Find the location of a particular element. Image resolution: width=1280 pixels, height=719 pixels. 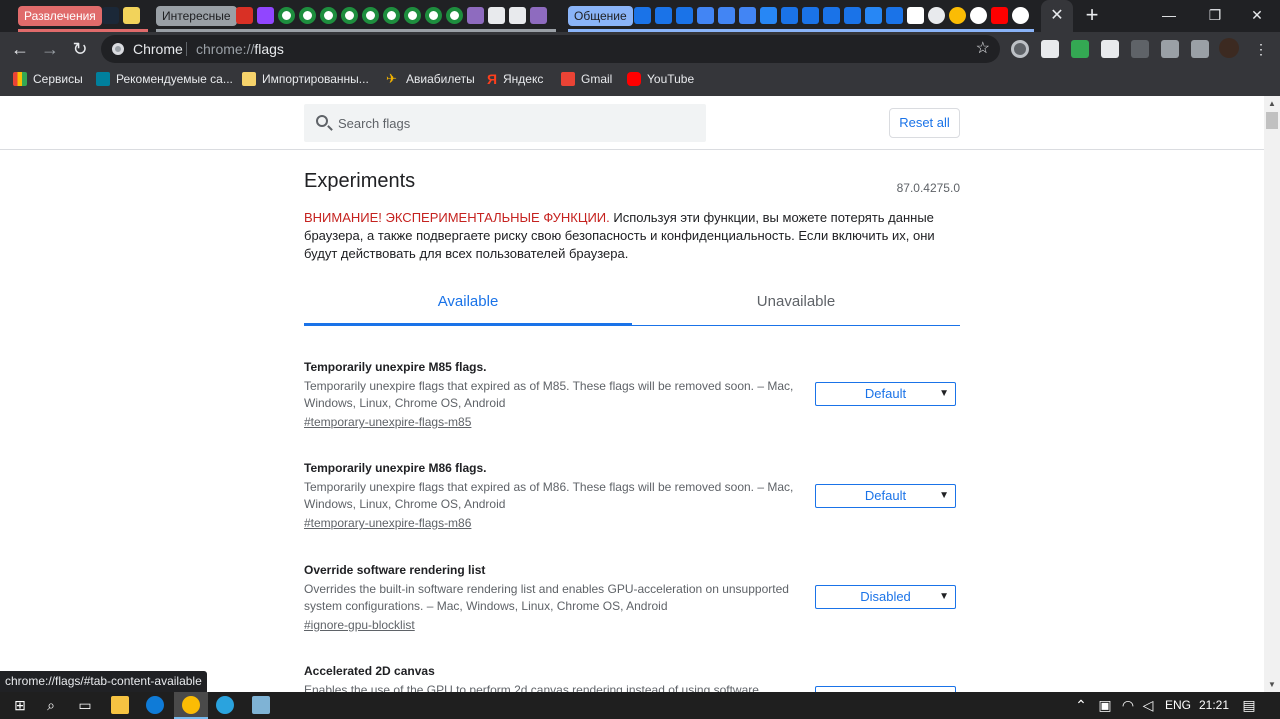

edge-icon is located at coordinates (155, 705).